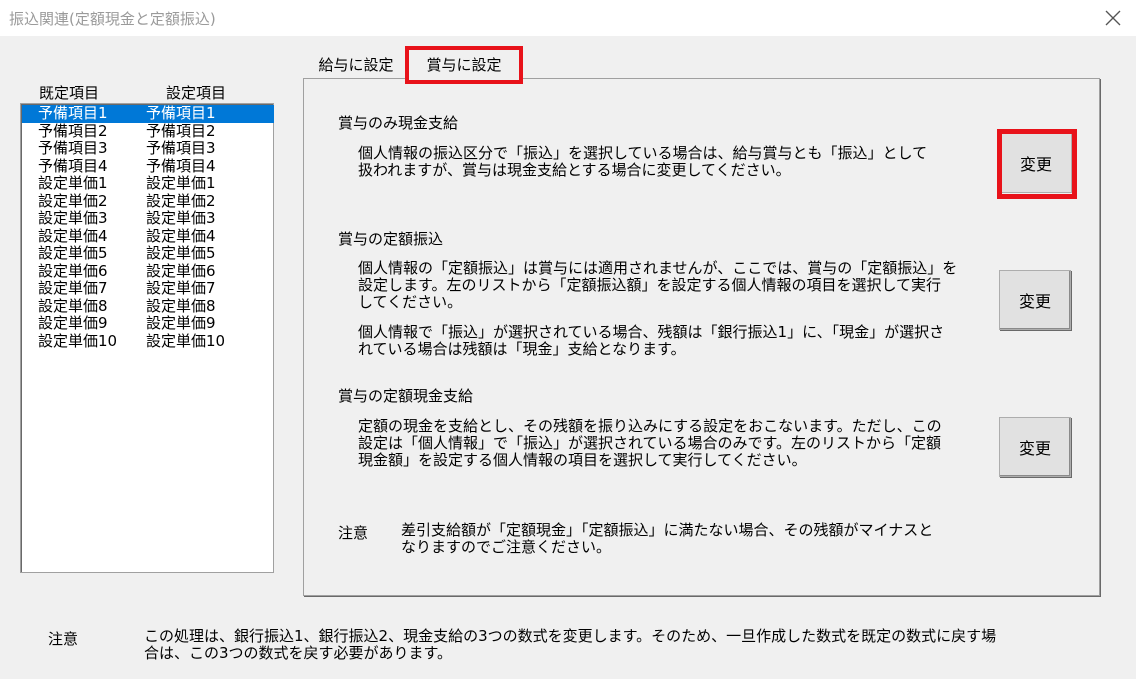  I want to click on list-item: 設定単価9 設定単価9, so click(148, 323).